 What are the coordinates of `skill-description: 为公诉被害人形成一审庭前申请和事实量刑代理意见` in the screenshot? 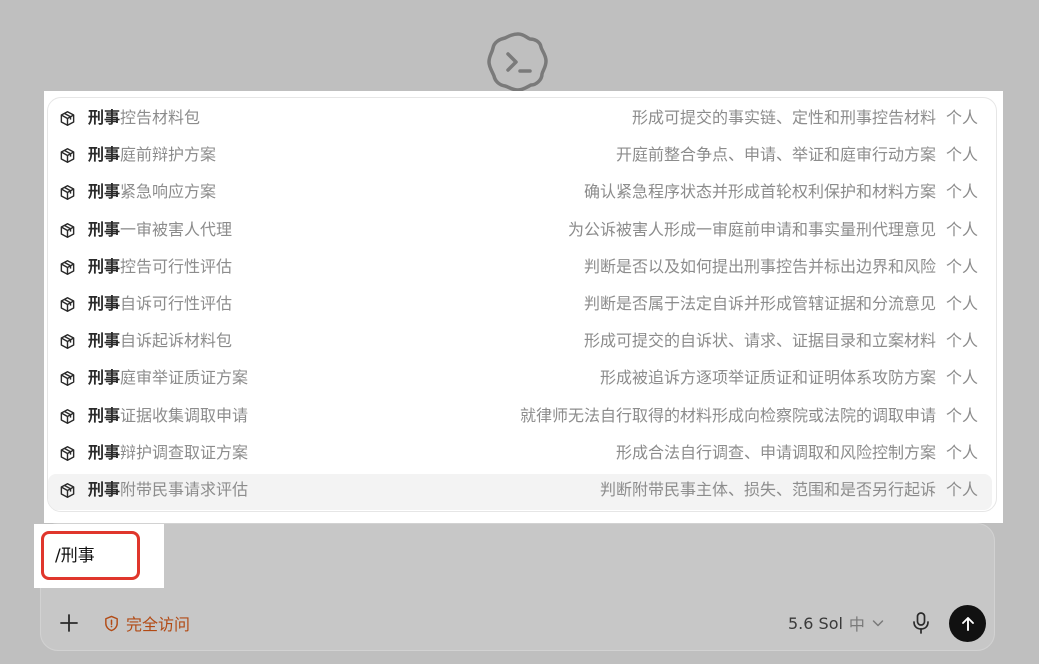 It's located at (751, 229).